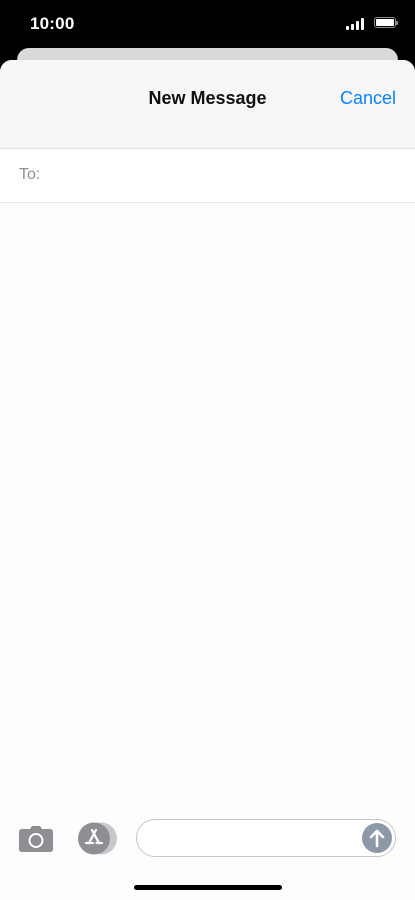 This screenshot has height=900, width=415. I want to click on status-bar: 10:00, so click(207, 24).